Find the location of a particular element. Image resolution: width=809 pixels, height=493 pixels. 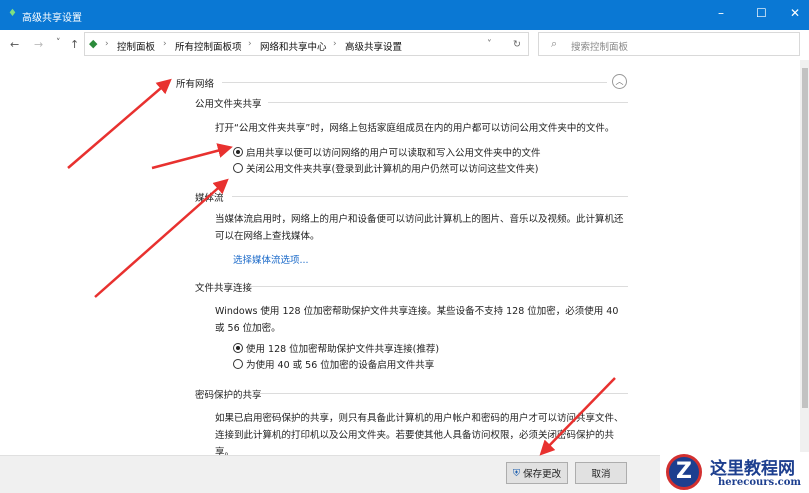

arrow-all-networks is located at coordinates (119, 123).